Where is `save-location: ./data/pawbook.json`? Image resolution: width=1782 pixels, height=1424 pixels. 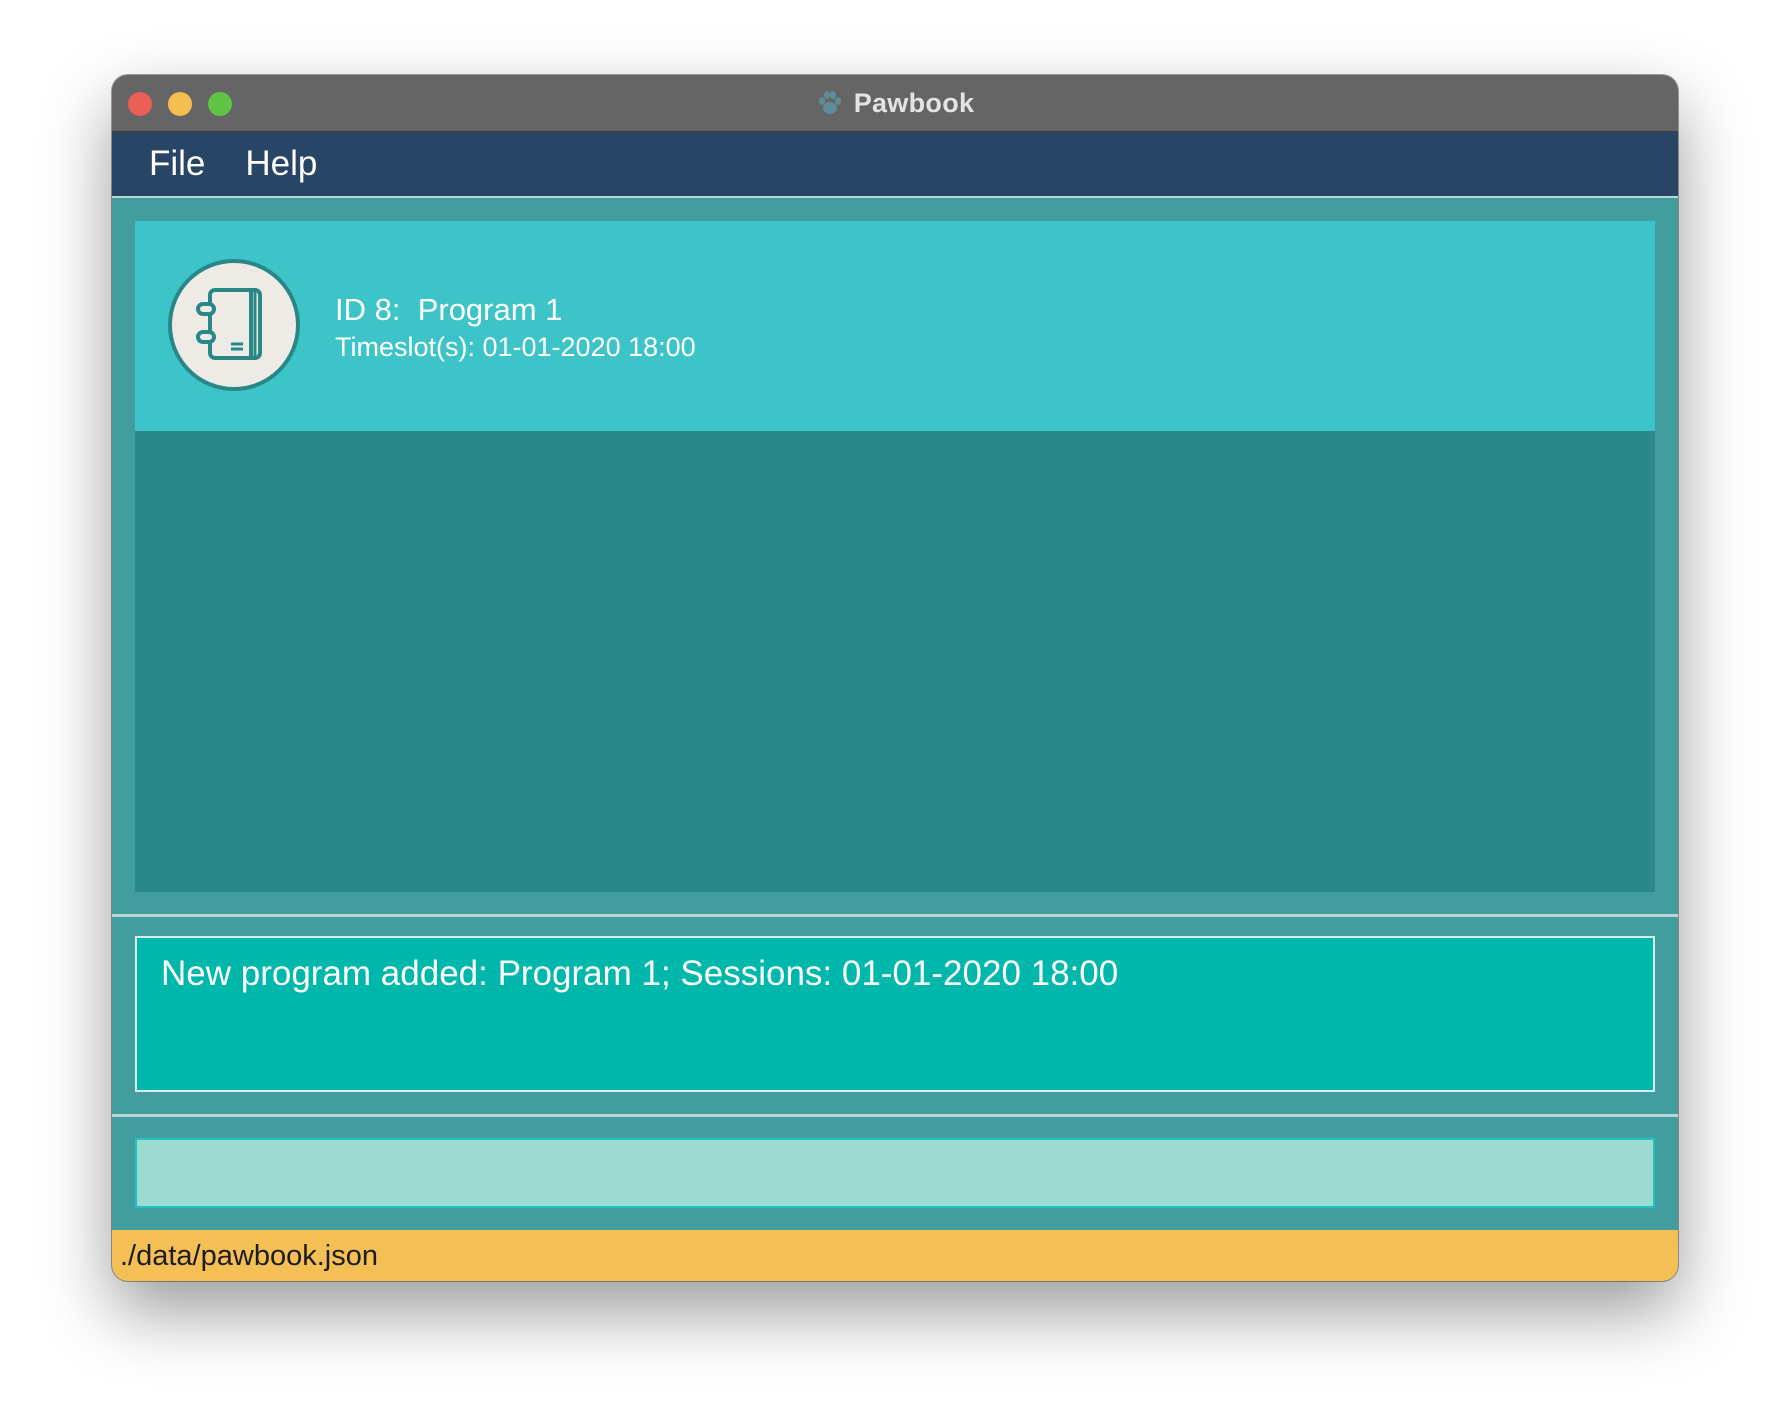
save-location: ./data/pawbook.json is located at coordinates (249, 1256).